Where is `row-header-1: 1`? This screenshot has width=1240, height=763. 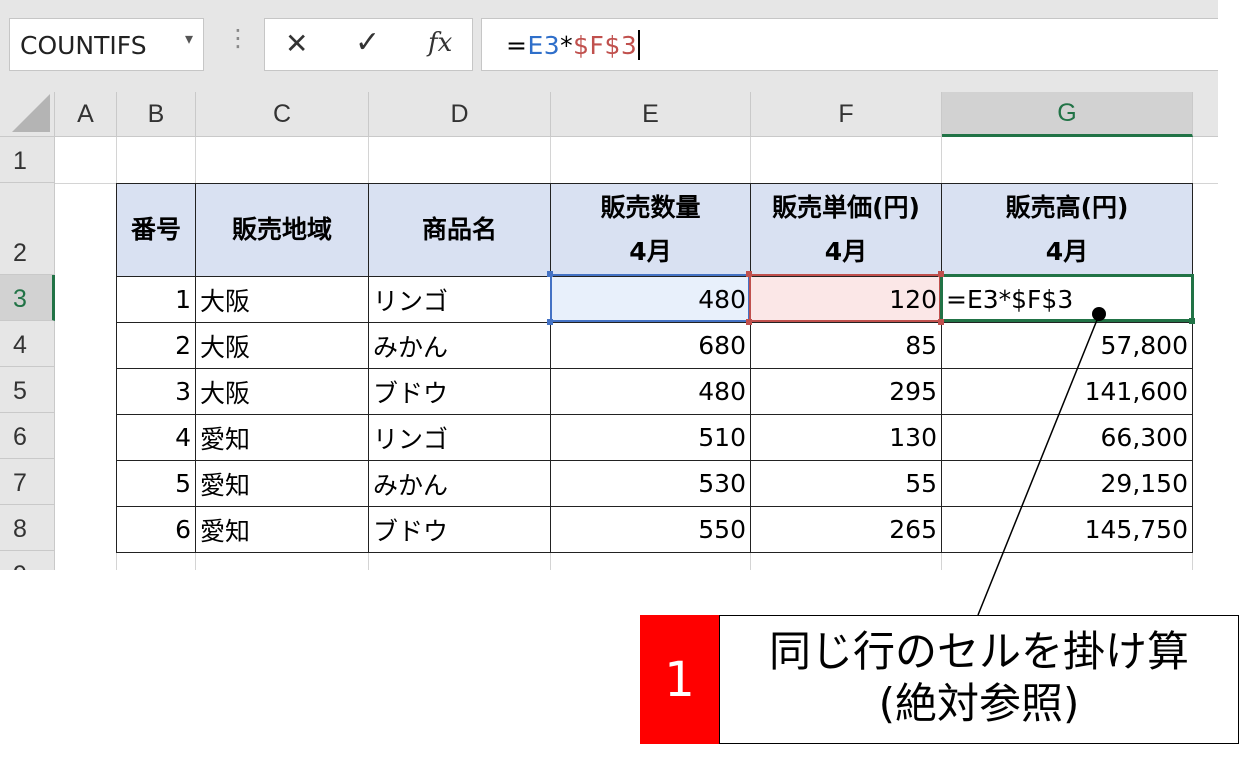
row-header-1: 1 is located at coordinates (27, 160).